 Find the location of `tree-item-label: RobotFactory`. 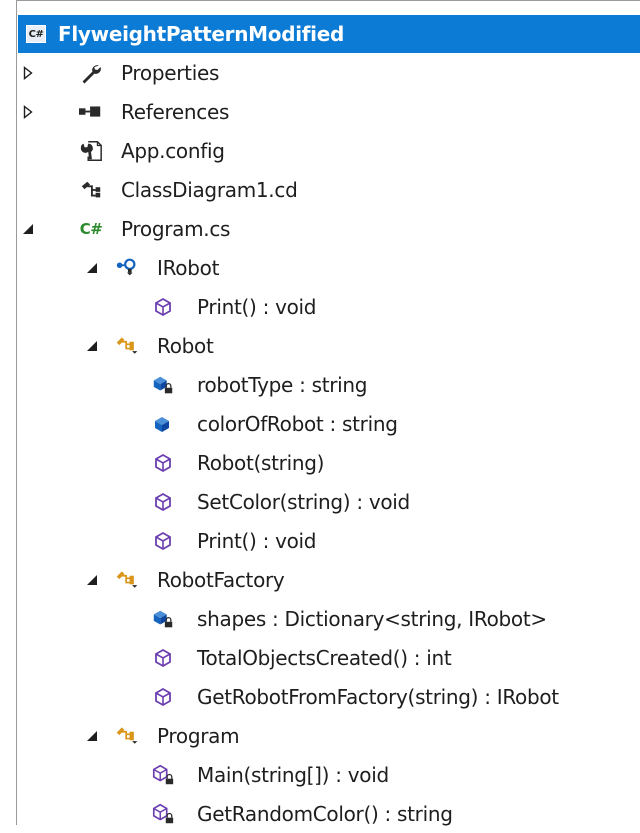

tree-item-label: RobotFactory is located at coordinates (221, 580).